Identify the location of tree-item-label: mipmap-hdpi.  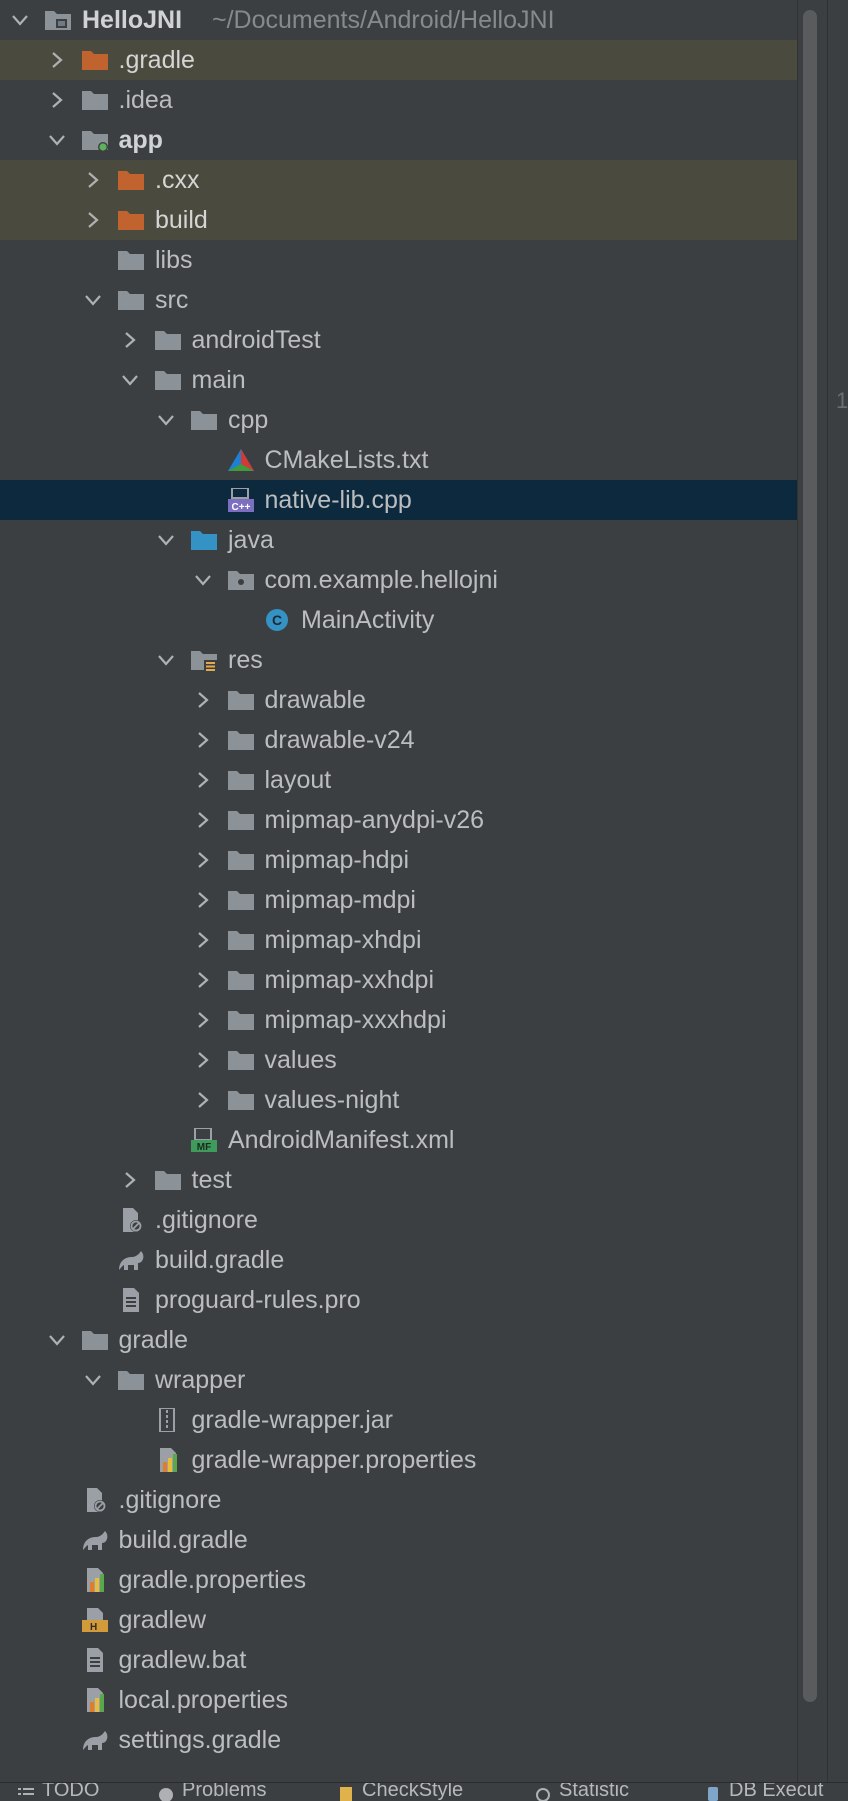
(337, 860).